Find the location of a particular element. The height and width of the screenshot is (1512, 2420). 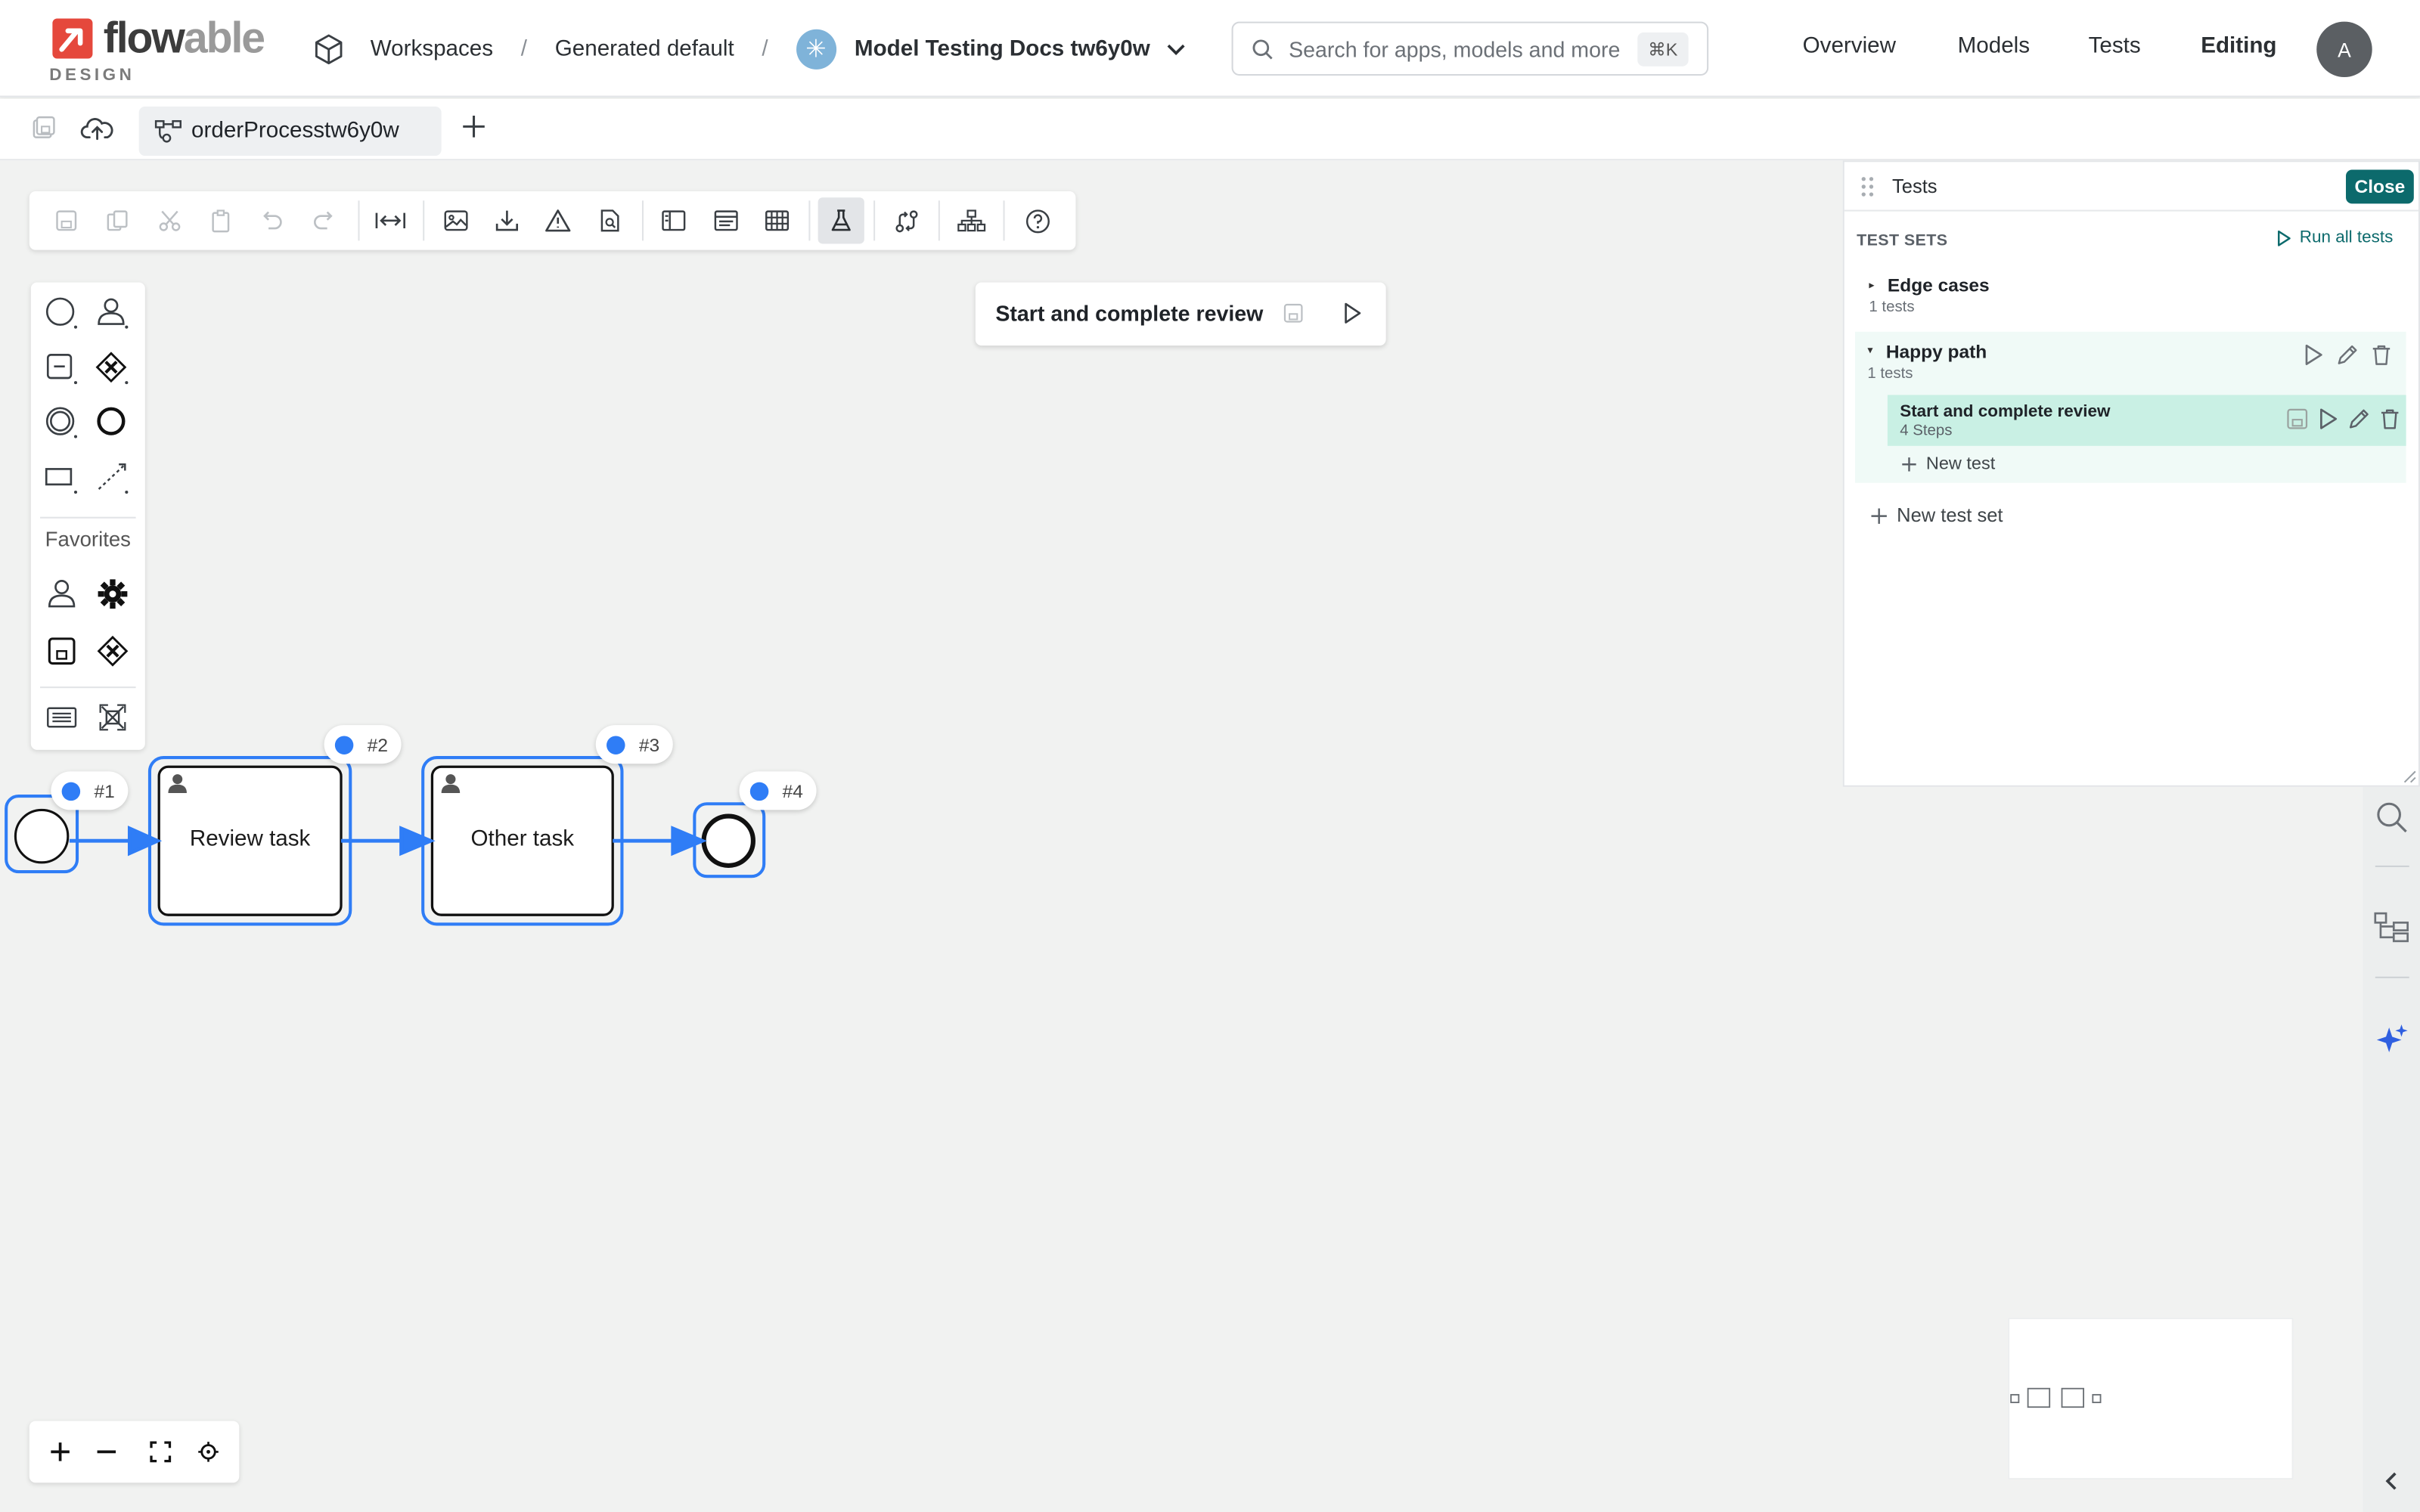

chevron-down-icon is located at coordinates (1176, 50).